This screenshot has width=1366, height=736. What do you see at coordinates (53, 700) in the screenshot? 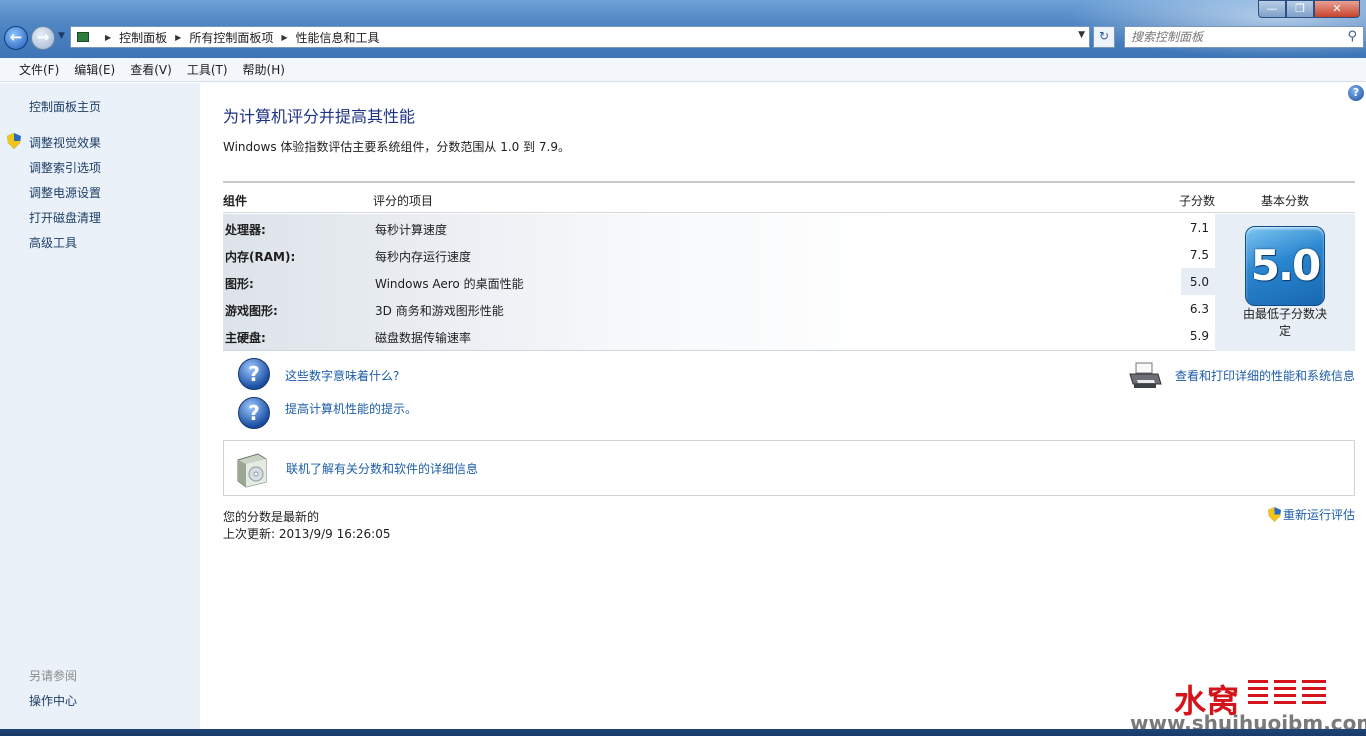
I see `sidebar-item-action-center: 操作中心` at bounding box center [53, 700].